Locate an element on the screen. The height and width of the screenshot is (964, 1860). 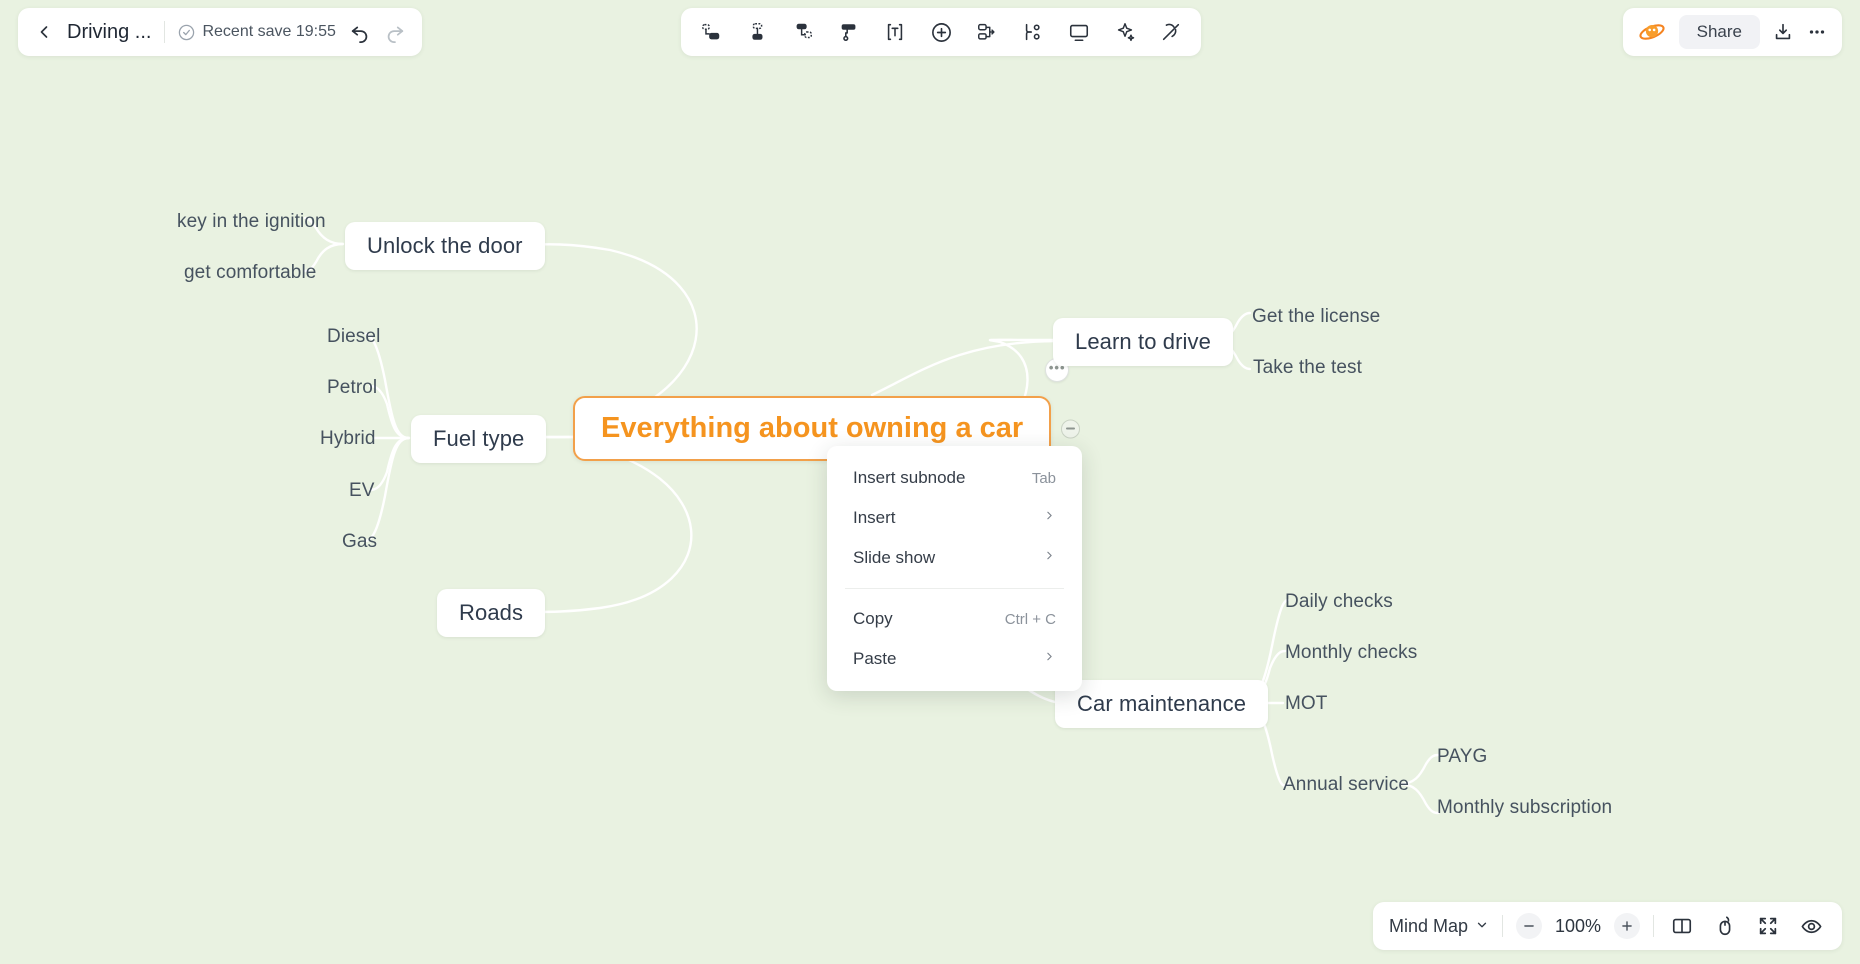
mindmap-node-annual-service: Annual service is located at coordinates (1346, 785).